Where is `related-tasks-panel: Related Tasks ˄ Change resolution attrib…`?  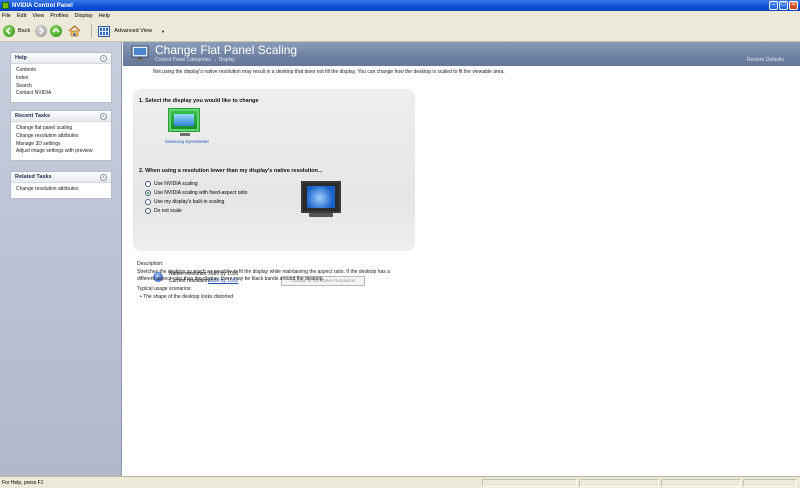
related-tasks-panel: Related Tasks ˄ Change resolution attrib… is located at coordinates (61, 185).